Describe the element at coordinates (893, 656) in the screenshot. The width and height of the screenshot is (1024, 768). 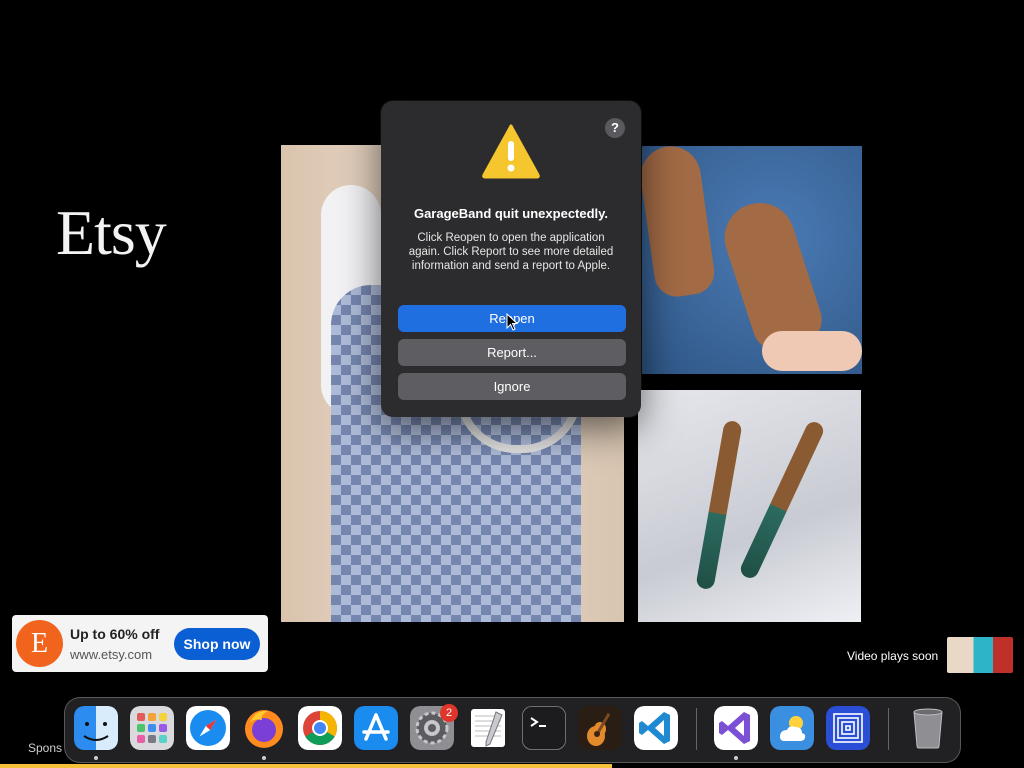
I see `video-status-text: Video plays soon` at that location.